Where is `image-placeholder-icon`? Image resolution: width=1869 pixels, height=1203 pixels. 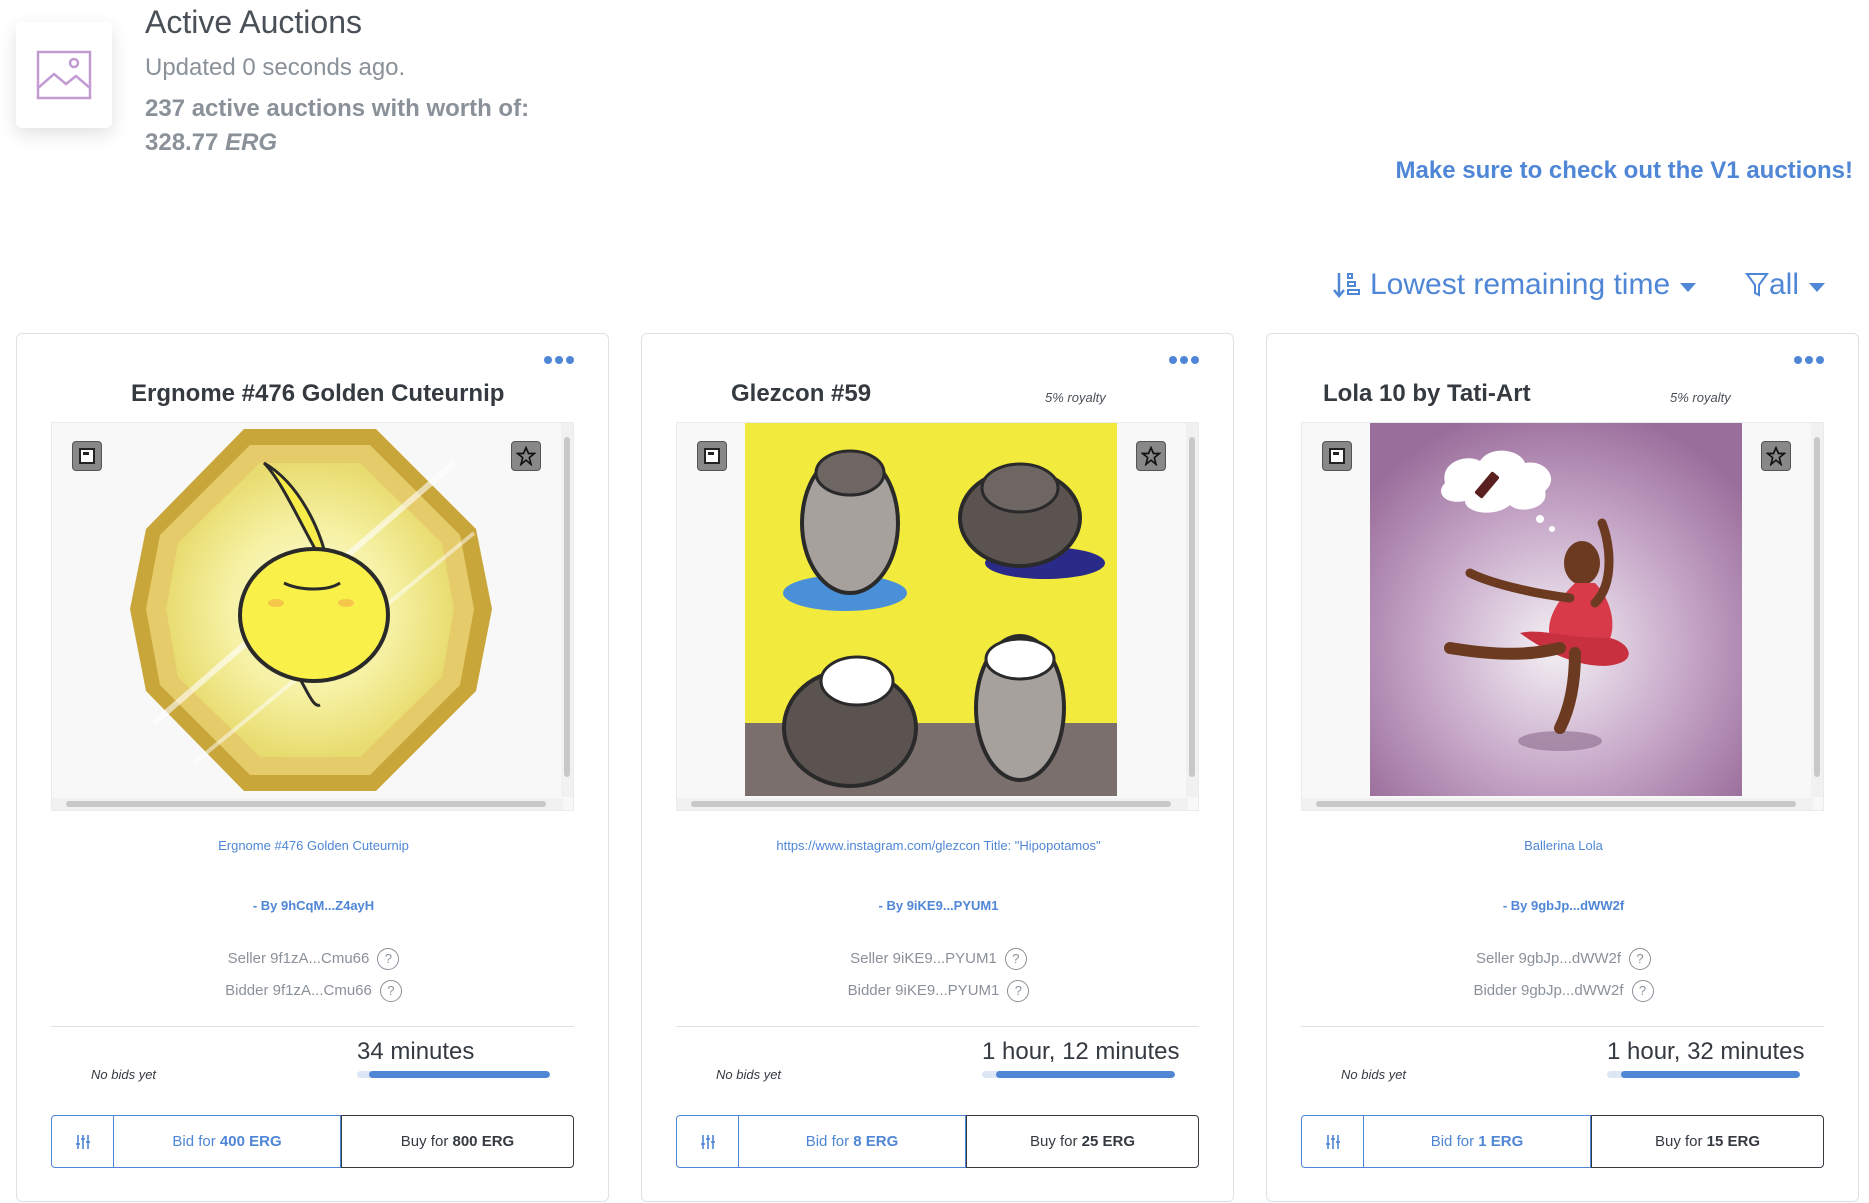
image-placeholder-icon is located at coordinates (64, 75).